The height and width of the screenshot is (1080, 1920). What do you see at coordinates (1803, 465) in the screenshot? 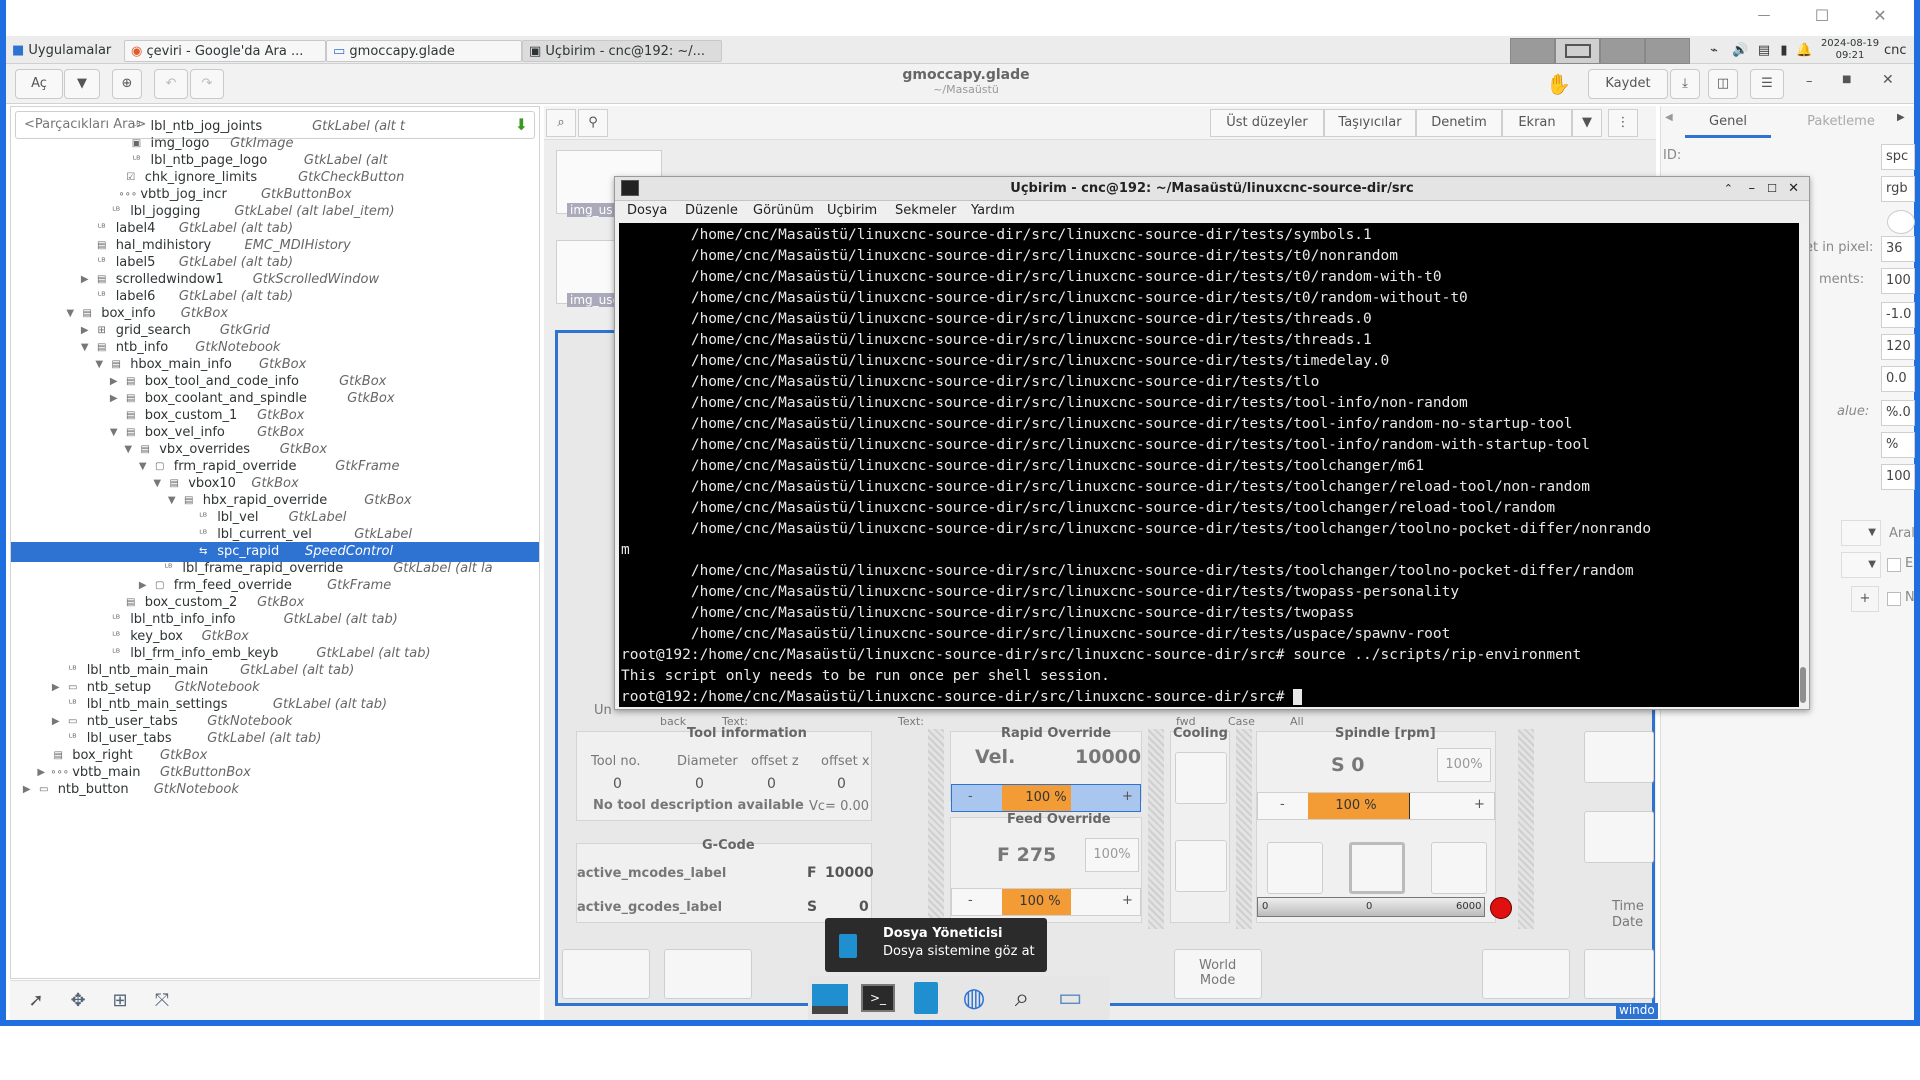
I see `terminal-scrollbar` at bounding box center [1803, 465].